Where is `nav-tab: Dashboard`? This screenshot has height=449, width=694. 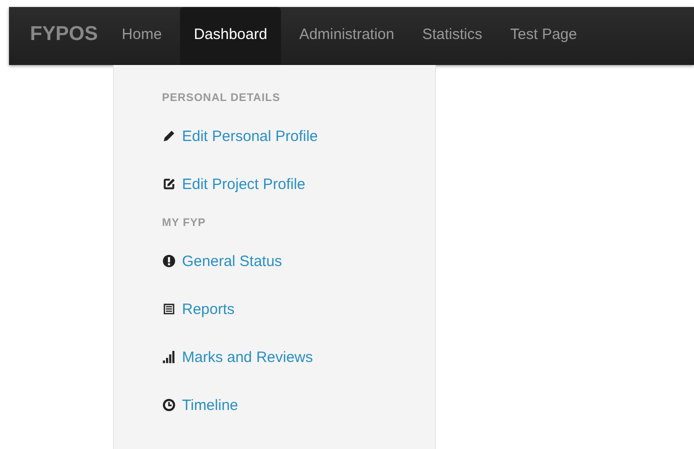
nav-tab: Dashboard is located at coordinates (231, 36).